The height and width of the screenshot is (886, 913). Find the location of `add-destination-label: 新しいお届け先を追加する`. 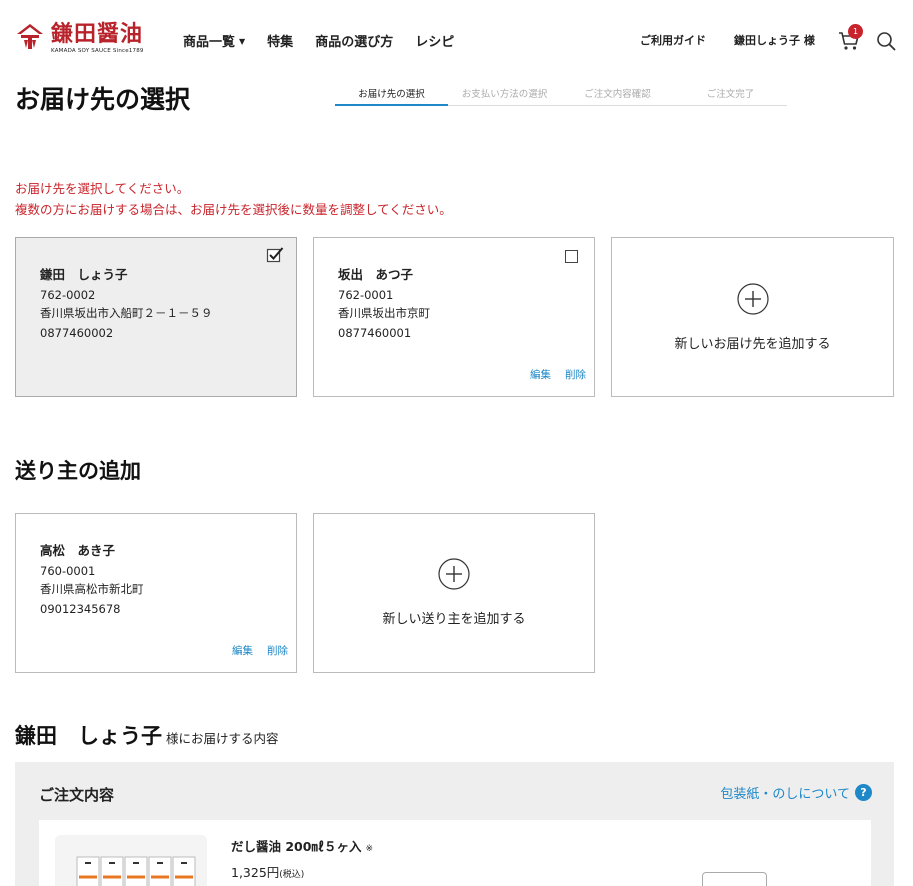

add-destination-label: 新しいお届け先を追加する is located at coordinates (752, 344).